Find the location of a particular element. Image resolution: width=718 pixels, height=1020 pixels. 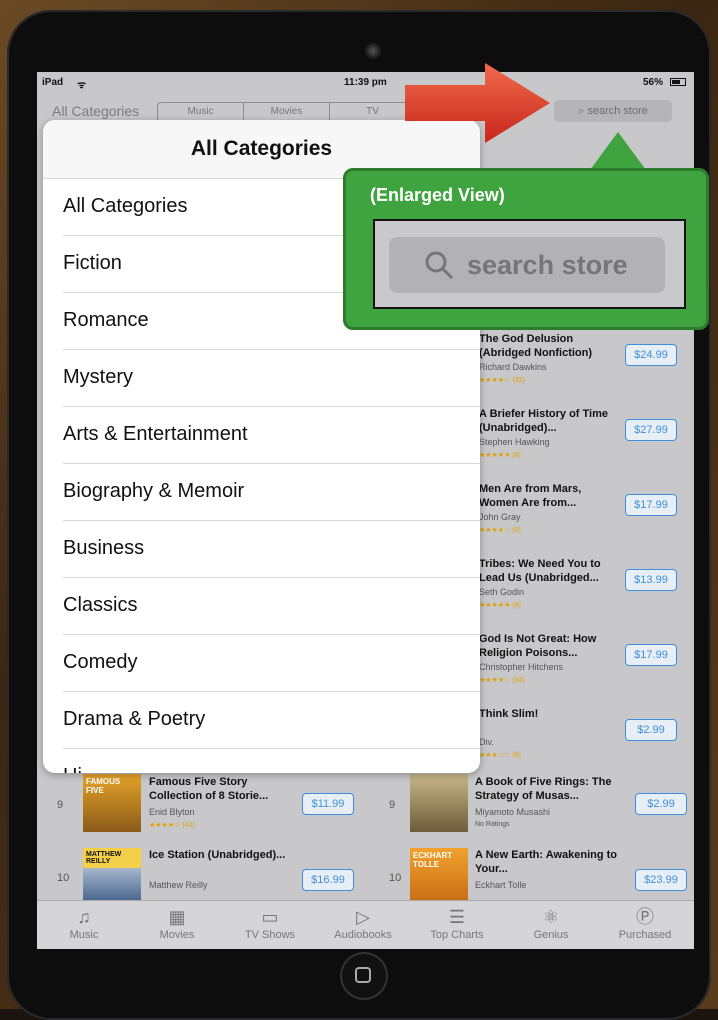

purchased-icon: Ⓟ is located at coordinates (645, 917).